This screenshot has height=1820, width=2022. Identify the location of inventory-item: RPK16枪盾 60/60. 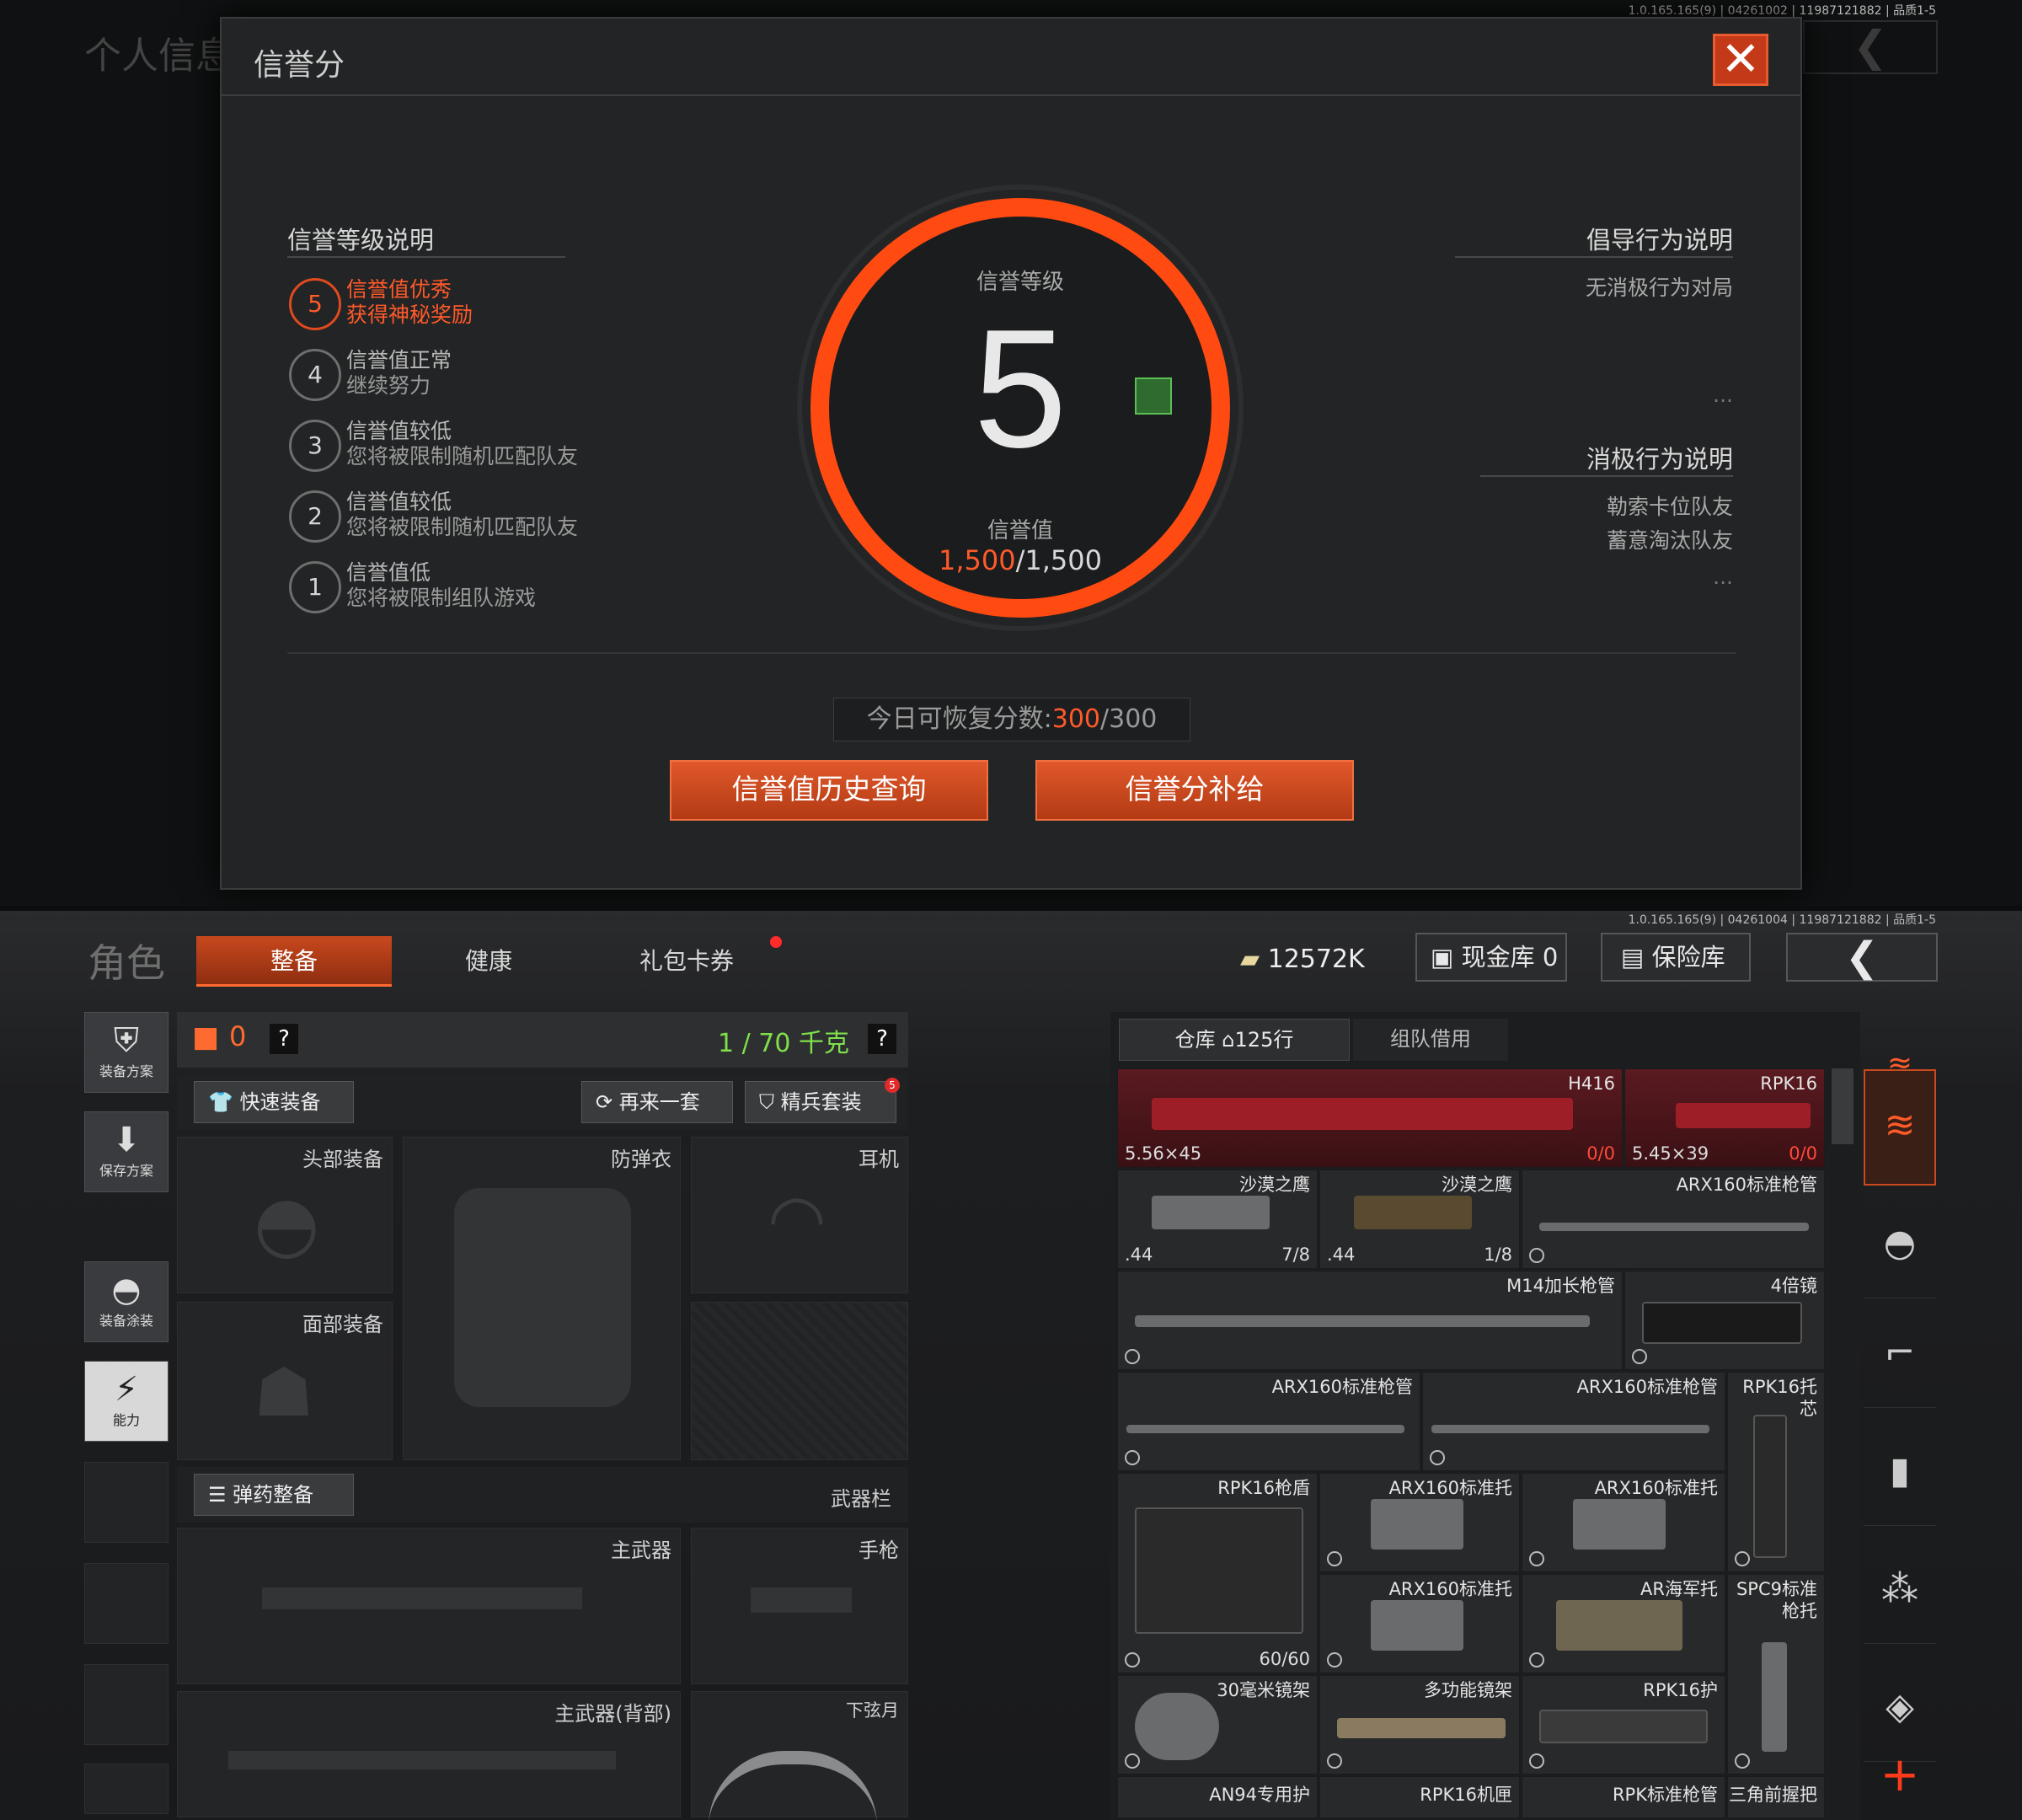
(1217, 1573).